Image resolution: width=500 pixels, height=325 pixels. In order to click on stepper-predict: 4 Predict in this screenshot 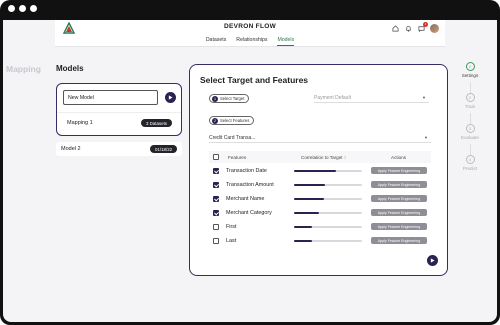, I will do `click(470, 163)`.